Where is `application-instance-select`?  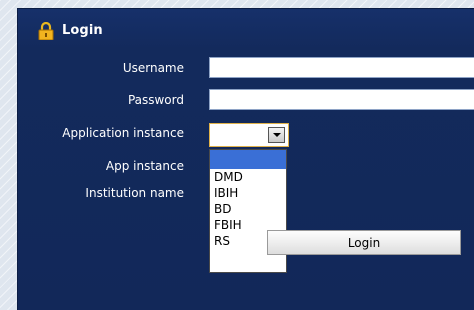
application-instance-select is located at coordinates (249, 135).